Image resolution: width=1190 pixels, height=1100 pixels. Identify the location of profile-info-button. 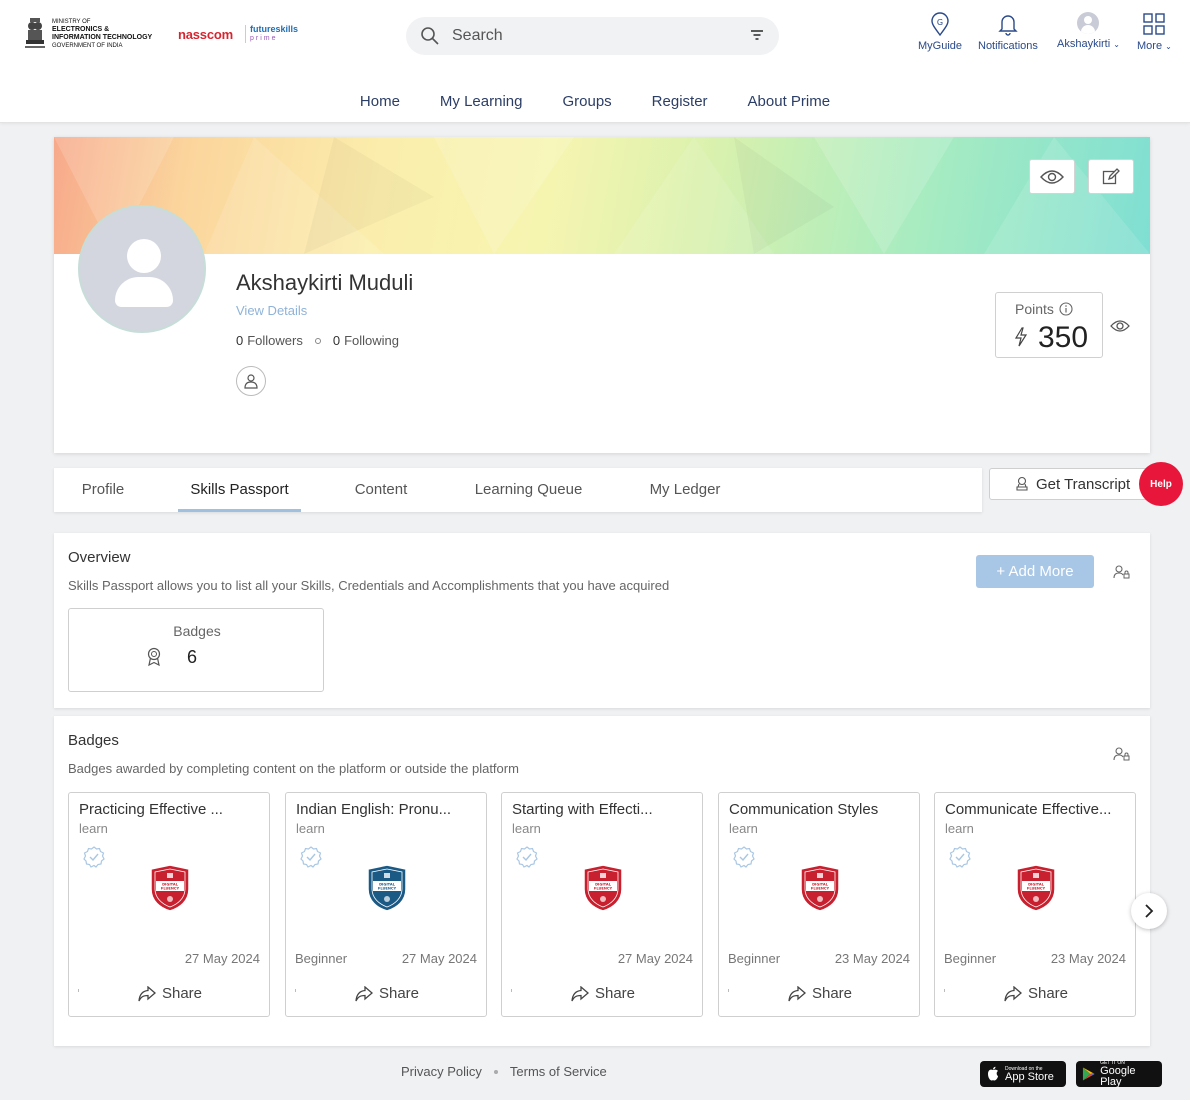
(251, 381).